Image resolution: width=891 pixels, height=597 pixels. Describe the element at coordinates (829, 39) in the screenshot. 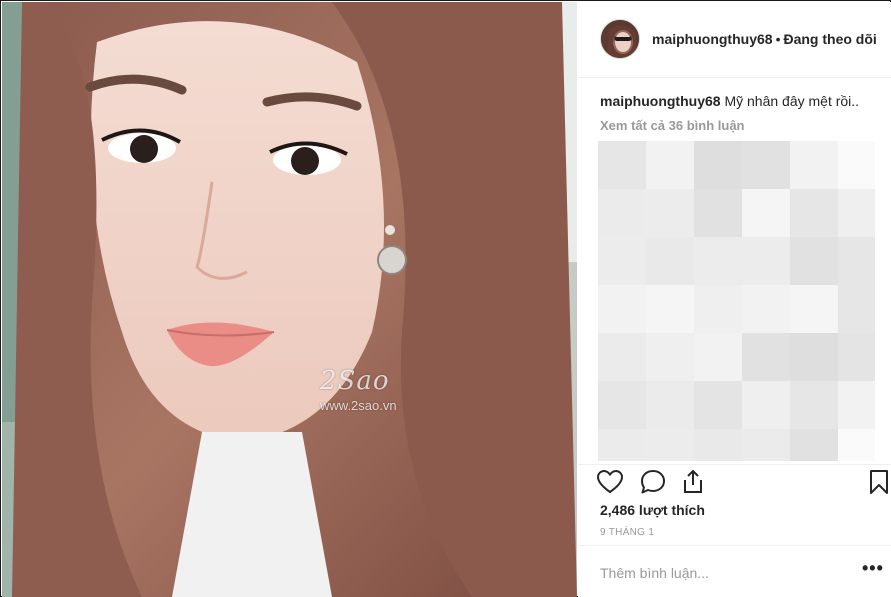

I see `following-button: Đang theo dõi` at that location.